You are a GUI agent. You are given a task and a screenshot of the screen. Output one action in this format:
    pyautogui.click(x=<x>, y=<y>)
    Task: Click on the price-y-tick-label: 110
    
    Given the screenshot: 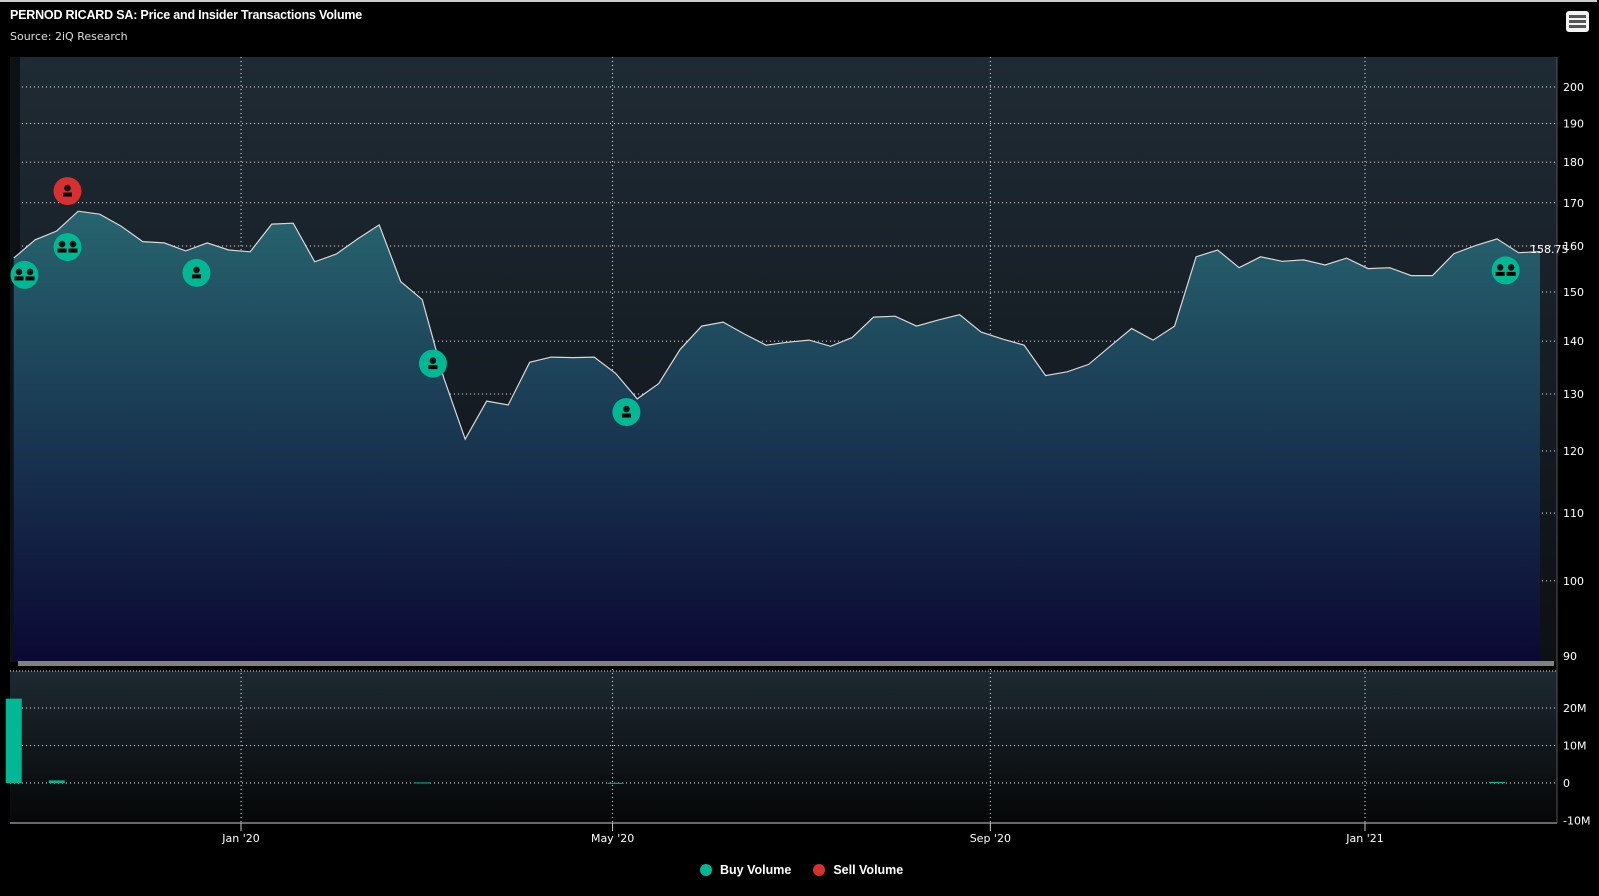 What is the action you would take?
    pyautogui.click(x=1573, y=513)
    